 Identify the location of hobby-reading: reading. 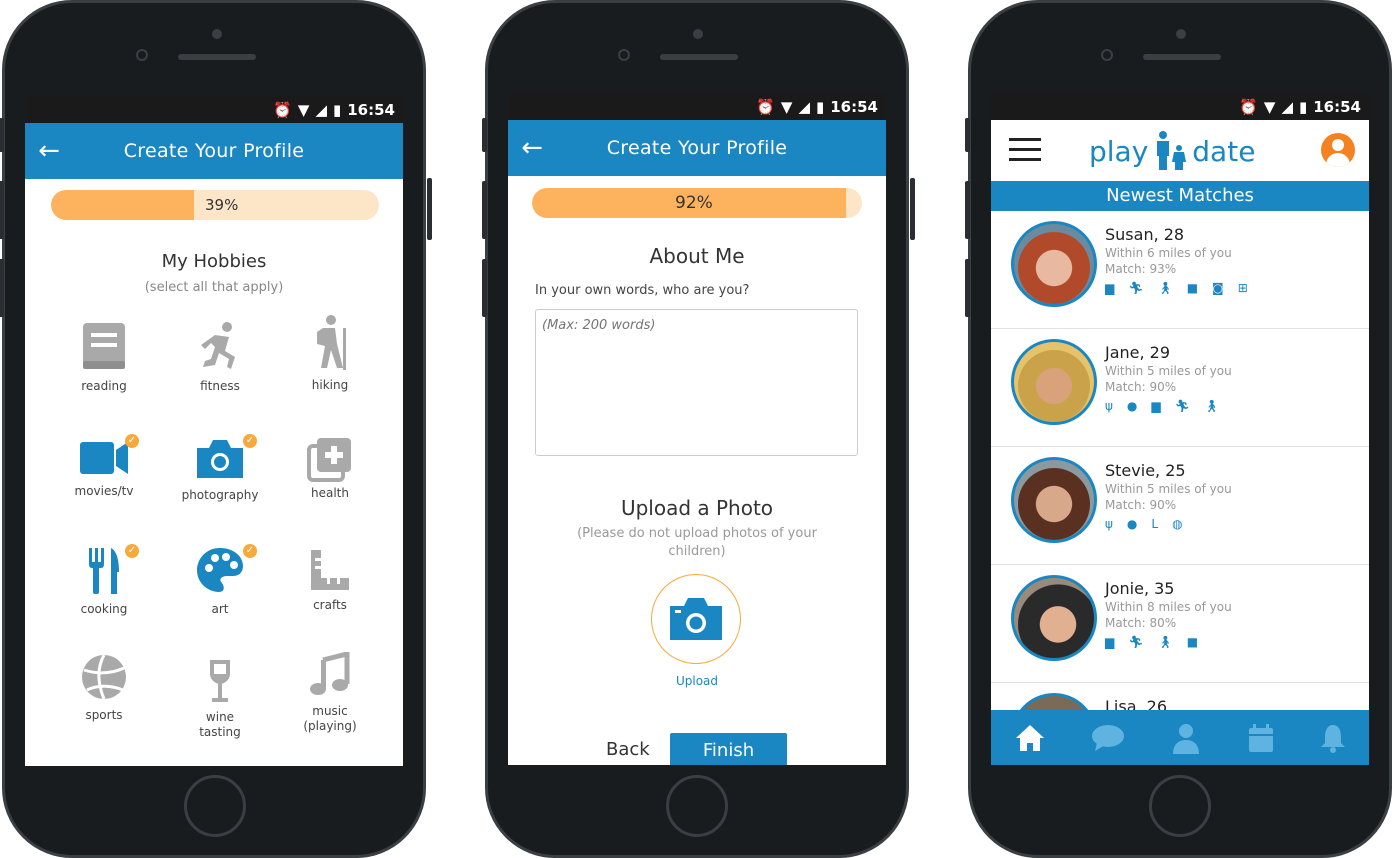
(104, 357).